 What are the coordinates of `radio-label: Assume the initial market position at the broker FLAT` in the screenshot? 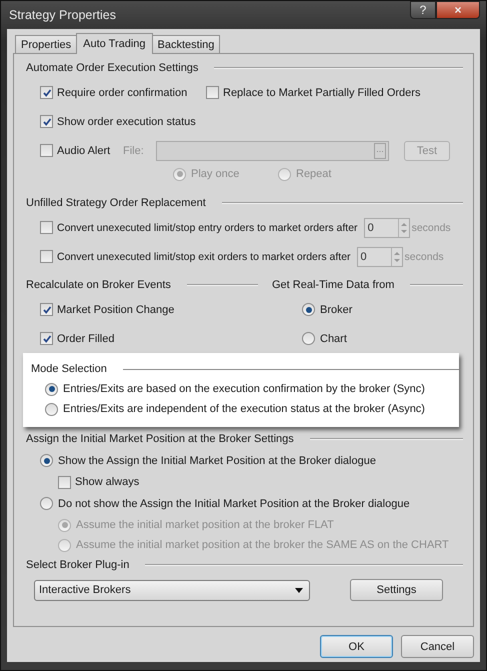 It's located at (205, 525).